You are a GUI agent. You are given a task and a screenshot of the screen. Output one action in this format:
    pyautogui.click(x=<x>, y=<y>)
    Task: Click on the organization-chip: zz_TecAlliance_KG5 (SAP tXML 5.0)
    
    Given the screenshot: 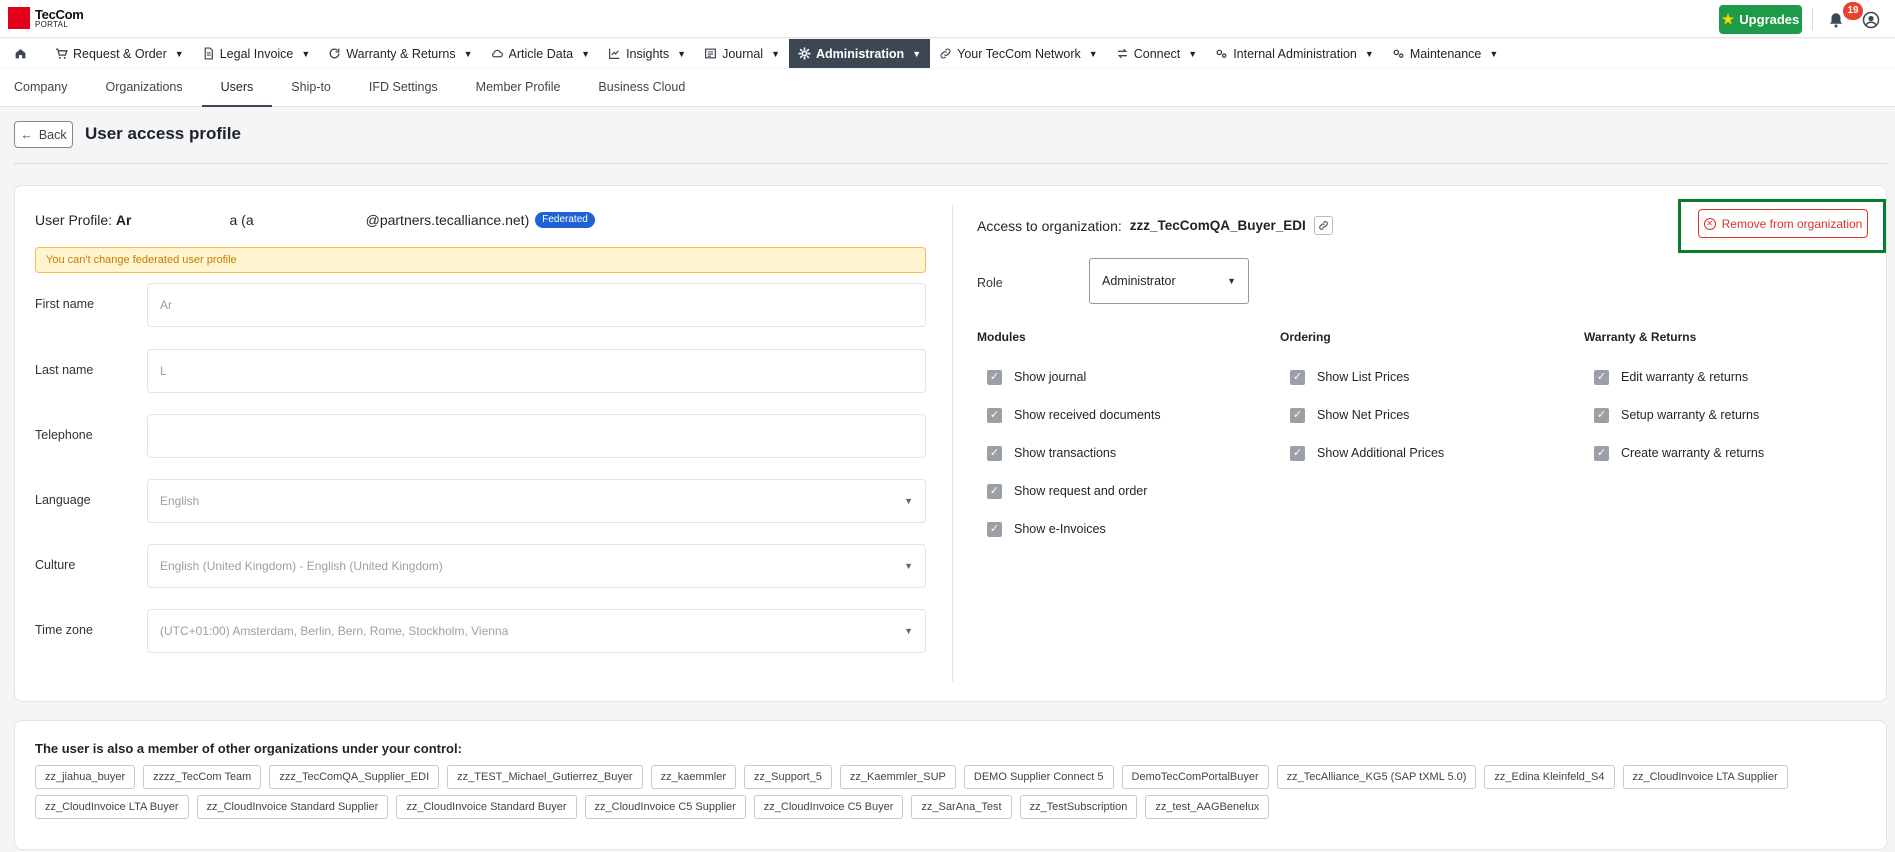 What is the action you would take?
    pyautogui.click(x=1376, y=777)
    